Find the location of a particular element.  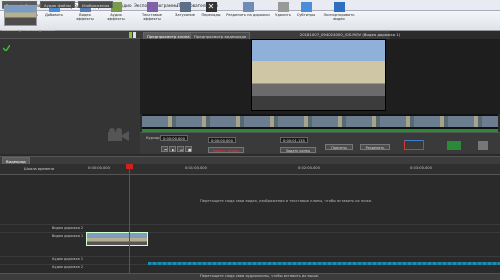

library-tabs is located at coordinates (70, 35).